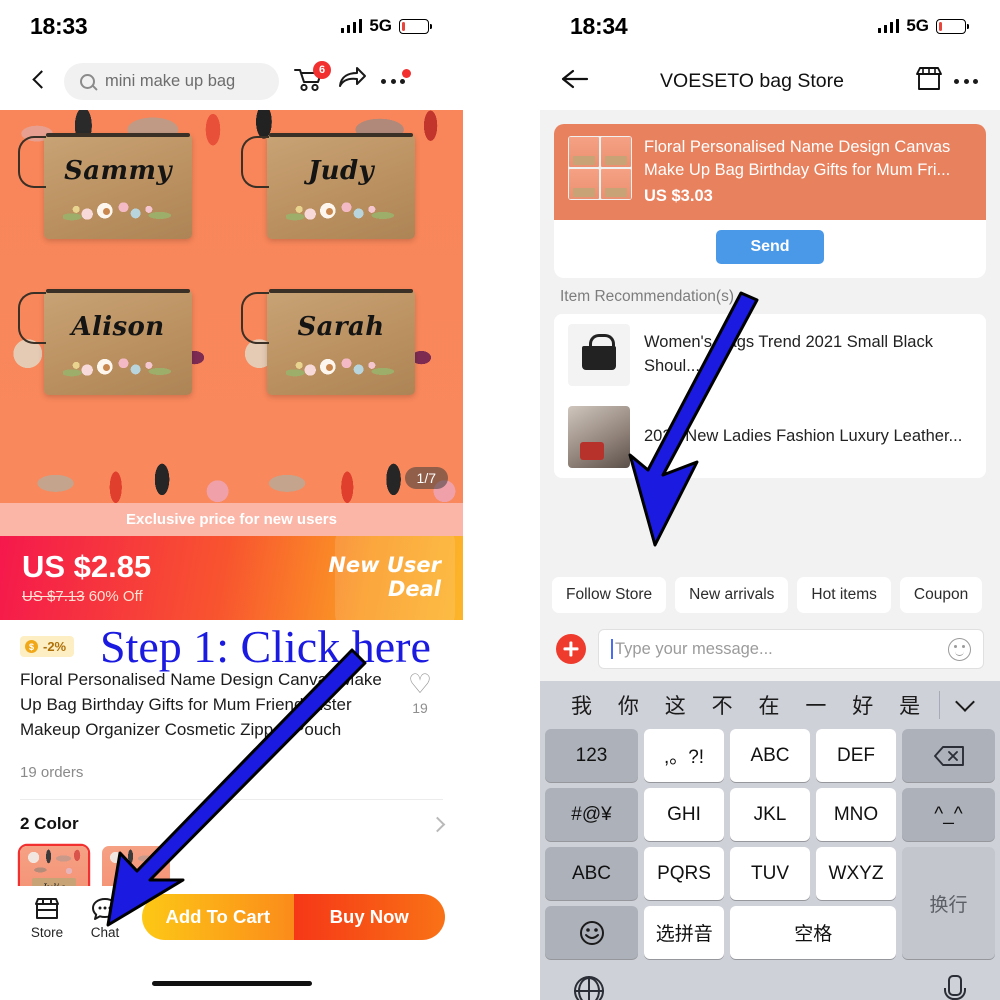  I want to click on store-button: Store, so click(47, 917).